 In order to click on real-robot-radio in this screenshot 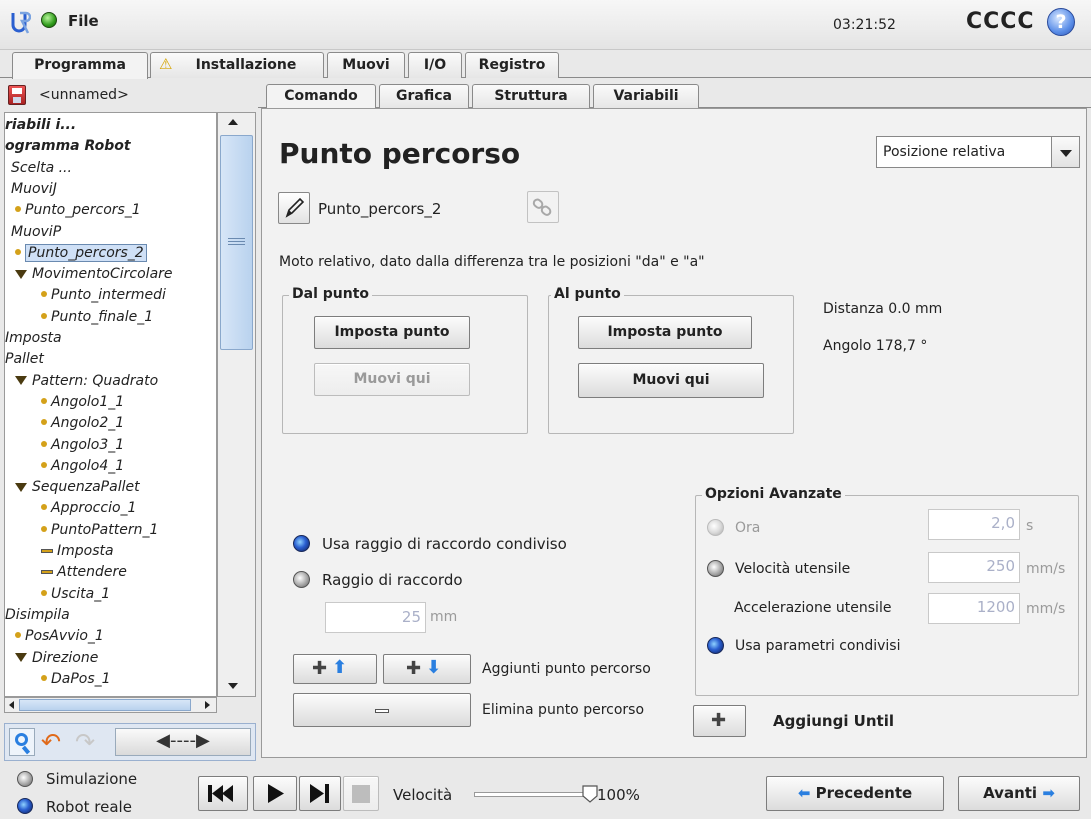, I will do `click(25, 806)`.